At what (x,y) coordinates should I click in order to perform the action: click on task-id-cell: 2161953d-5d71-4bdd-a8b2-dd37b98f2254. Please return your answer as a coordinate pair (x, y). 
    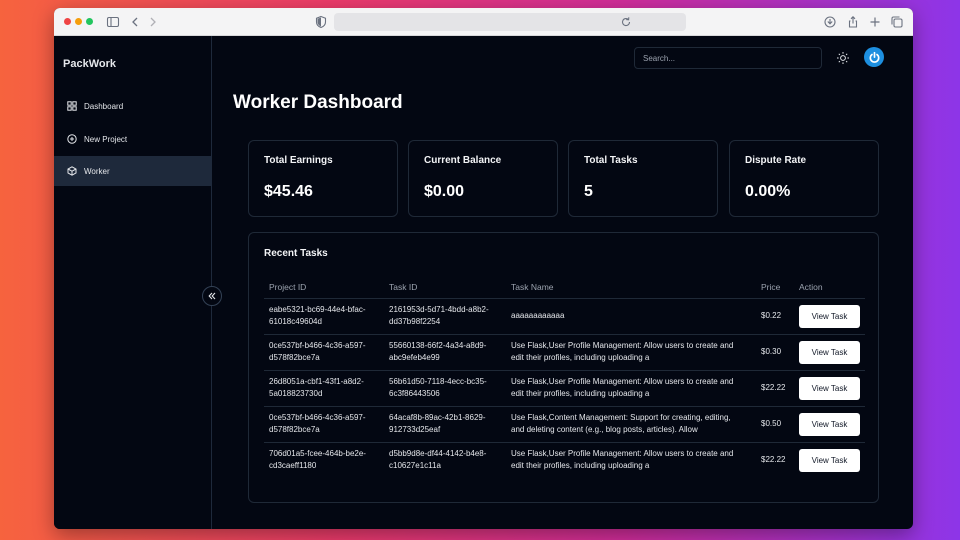
    Looking at the image, I should click on (445, 316).